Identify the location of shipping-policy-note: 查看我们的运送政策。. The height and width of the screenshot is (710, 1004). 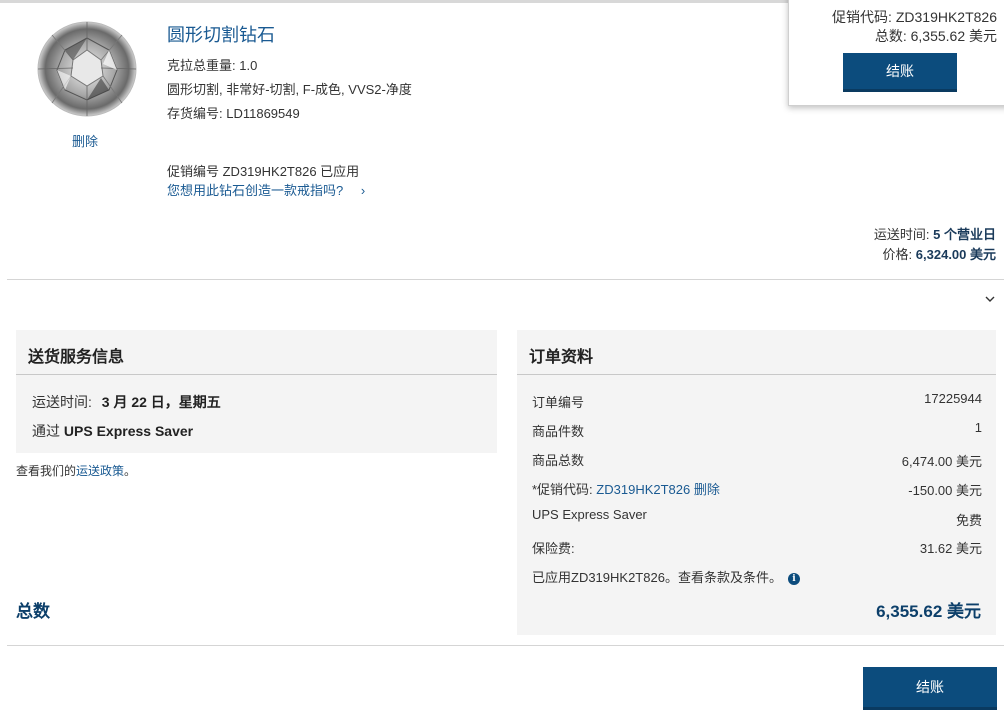
(76, 470).